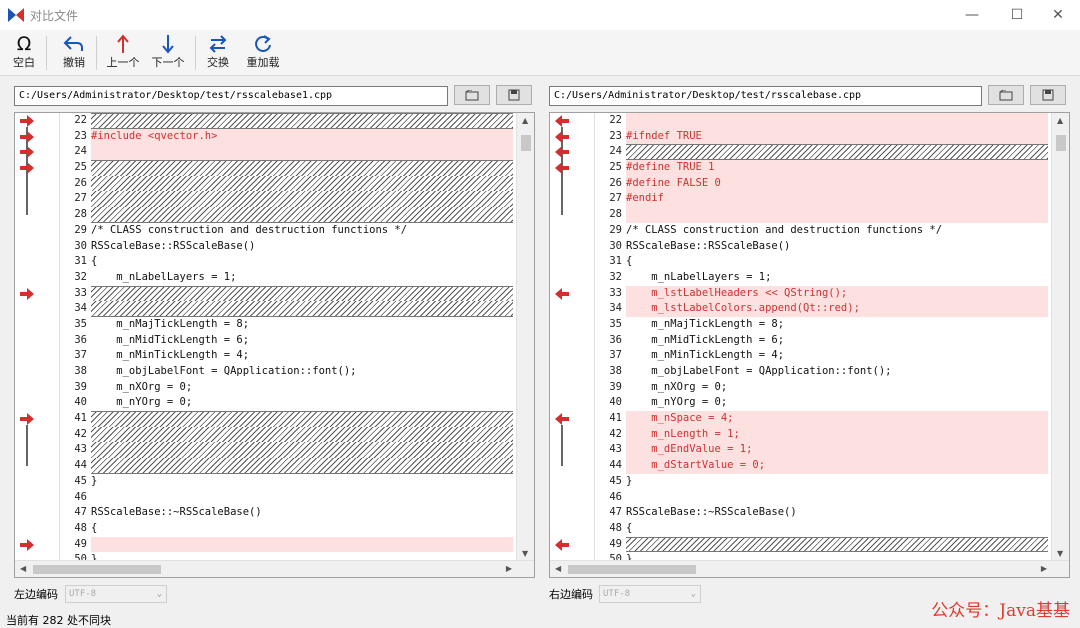 This screenshot has height=628, width=1080. I want to click on code-line: 39 m_nXOrg = 0;, so click(822, 388).